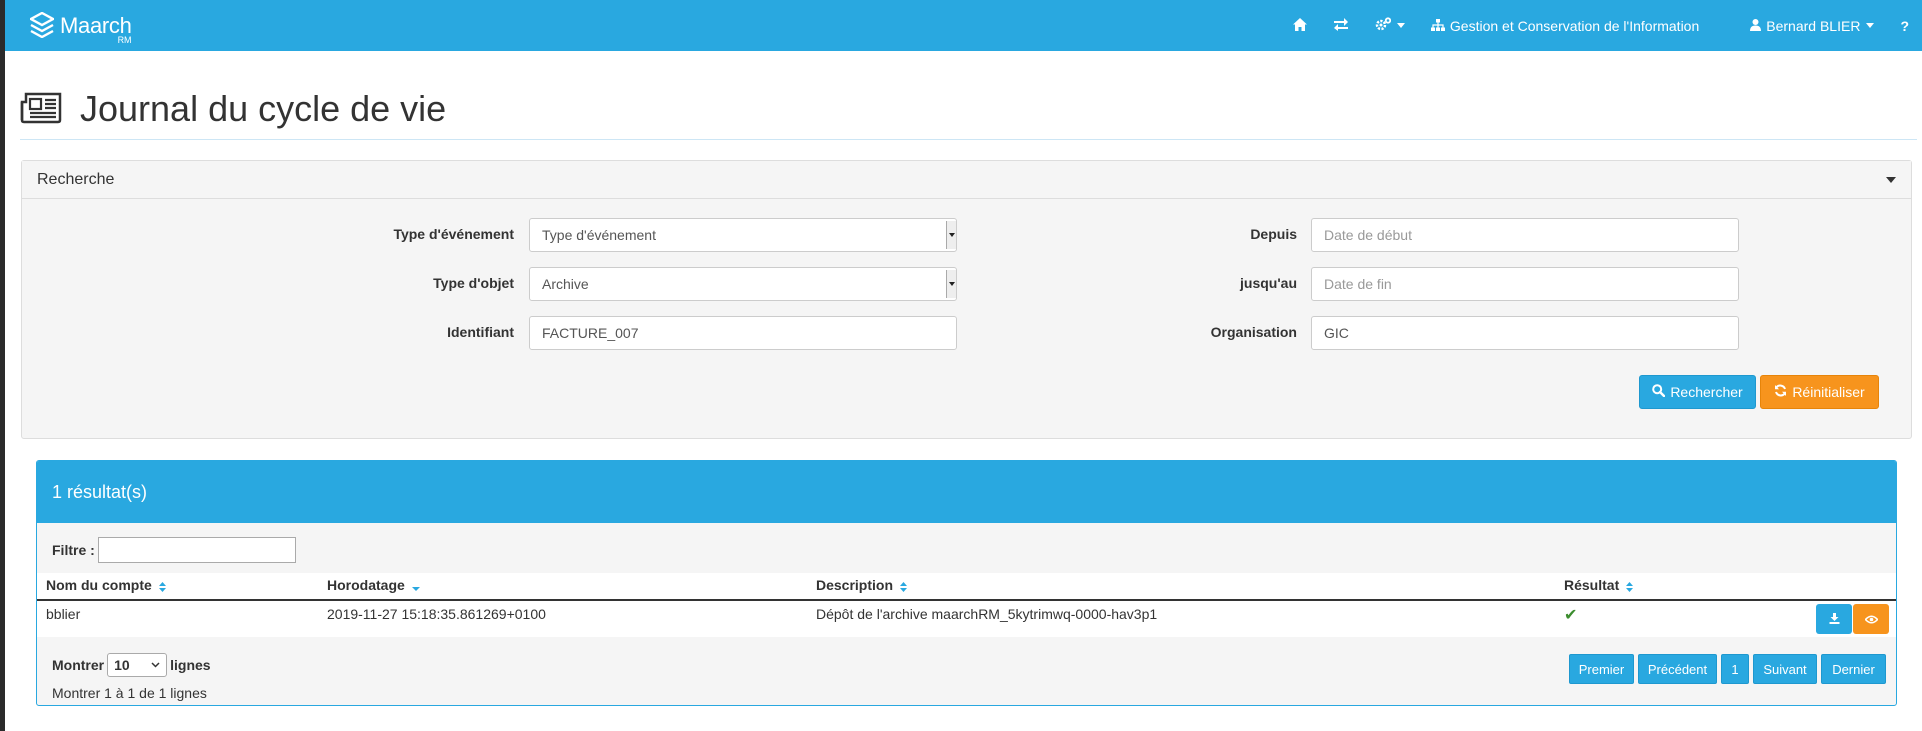 The height and width of the screenshot is (731, 1922). Describe the element at coordinates (76, 179) in the screenshot. I see `search-panel-title: Recherche` at that location.